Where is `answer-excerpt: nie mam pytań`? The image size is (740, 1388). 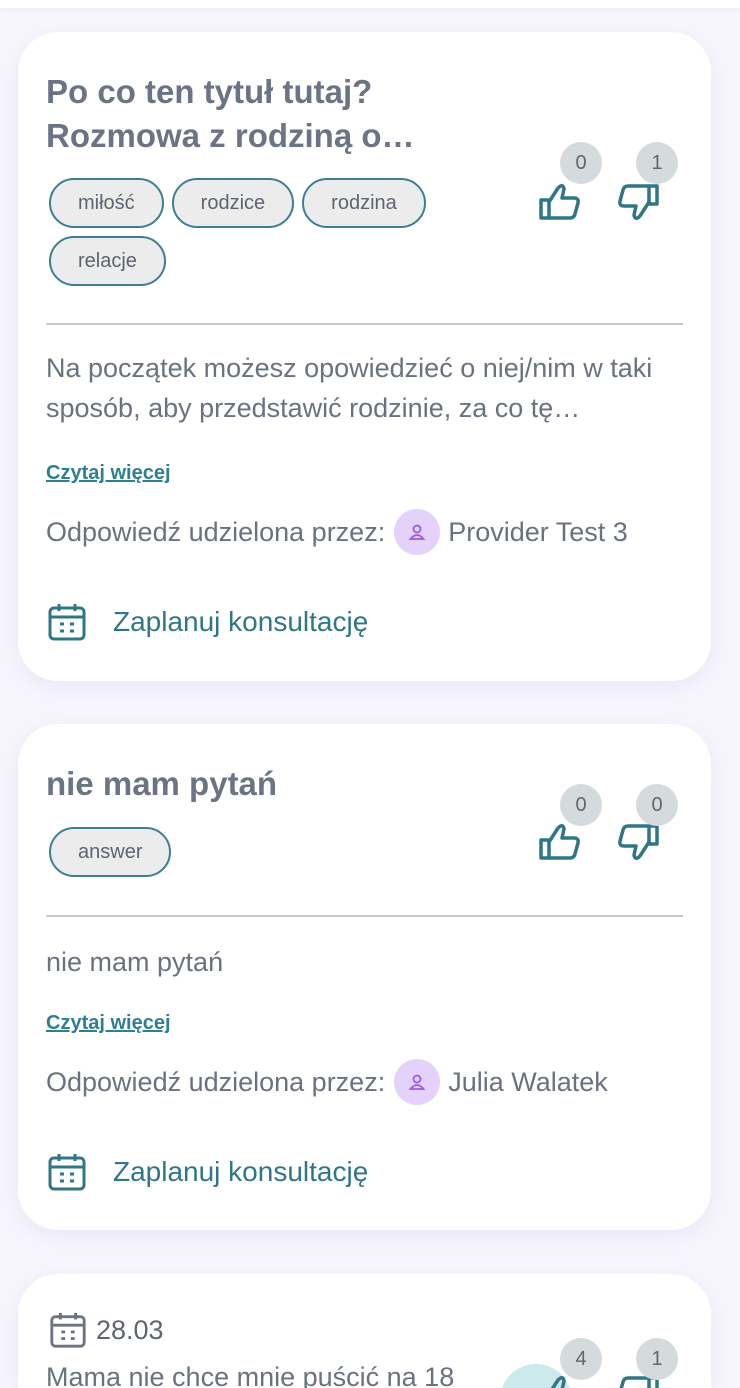 answer-excerpt: nie mam pytań is located at coordinates (135, 962).